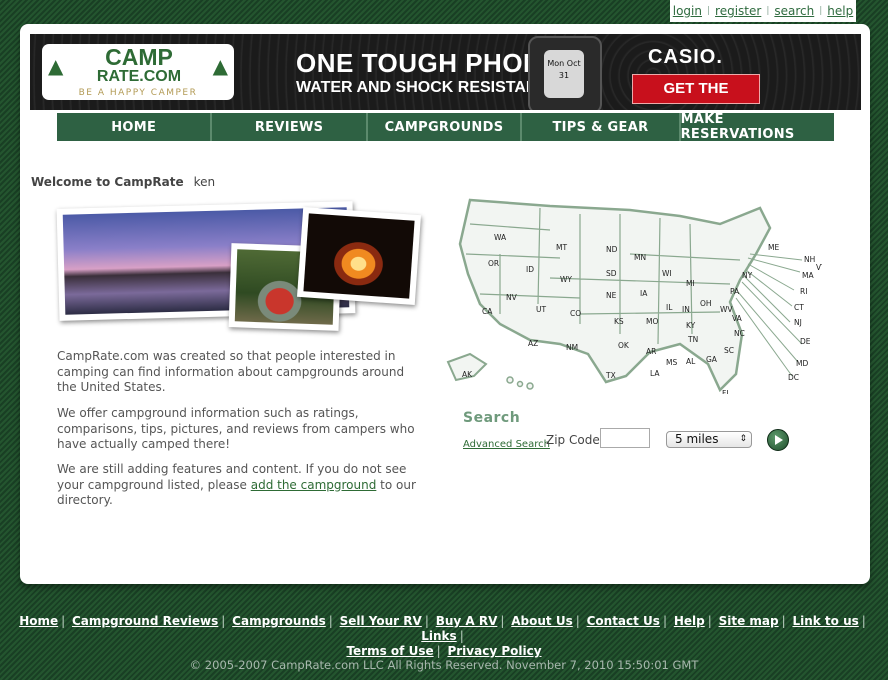 The height and width of the screenshot is (680, 888). What do you see at coordinates (726, 391) in the screenshot?
I see `state-label: FL` at bounding box center [726, 391].